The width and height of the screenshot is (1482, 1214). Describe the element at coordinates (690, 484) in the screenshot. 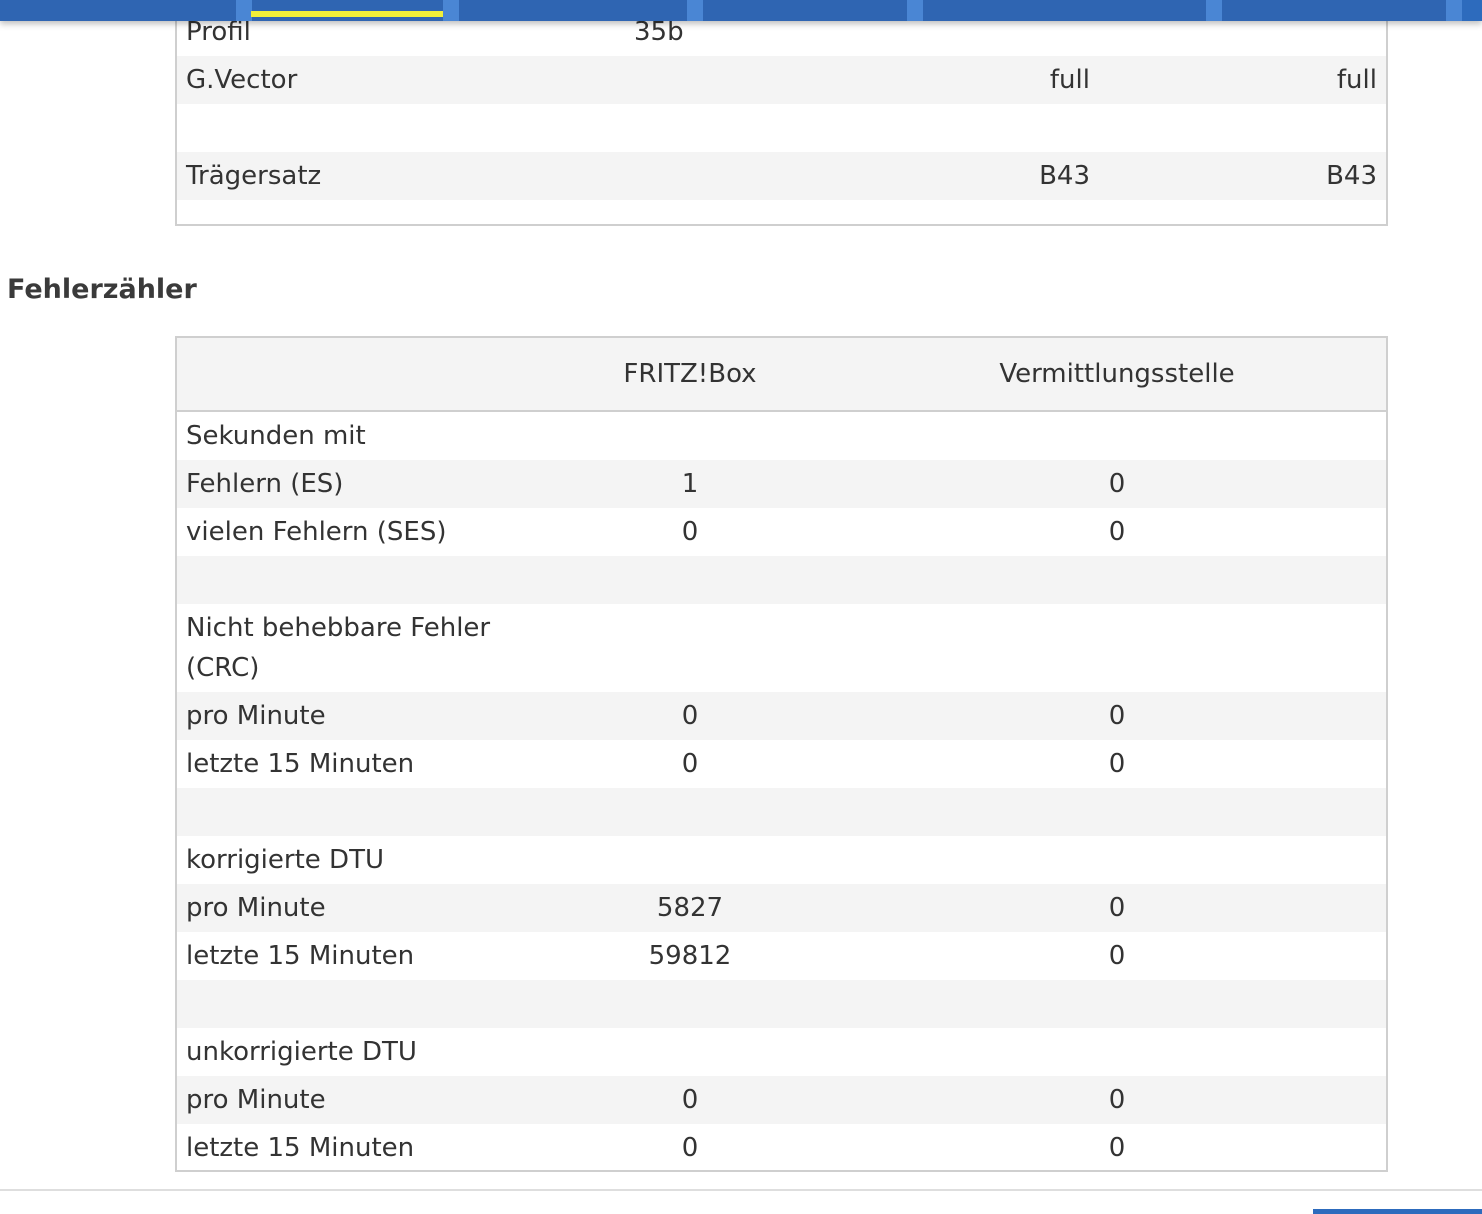

I see `fritzbox-value: 1` at that location.